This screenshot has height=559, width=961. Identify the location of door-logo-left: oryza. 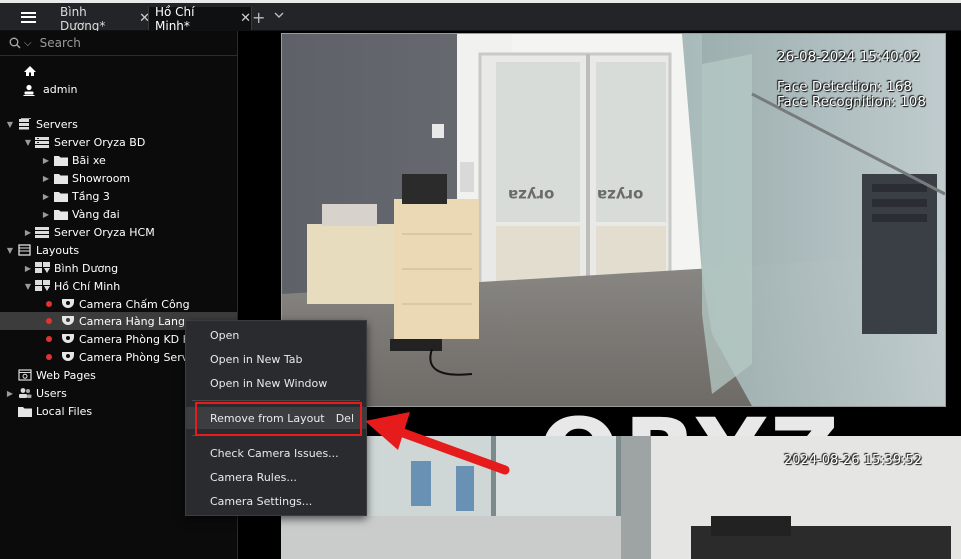
(531, 195).